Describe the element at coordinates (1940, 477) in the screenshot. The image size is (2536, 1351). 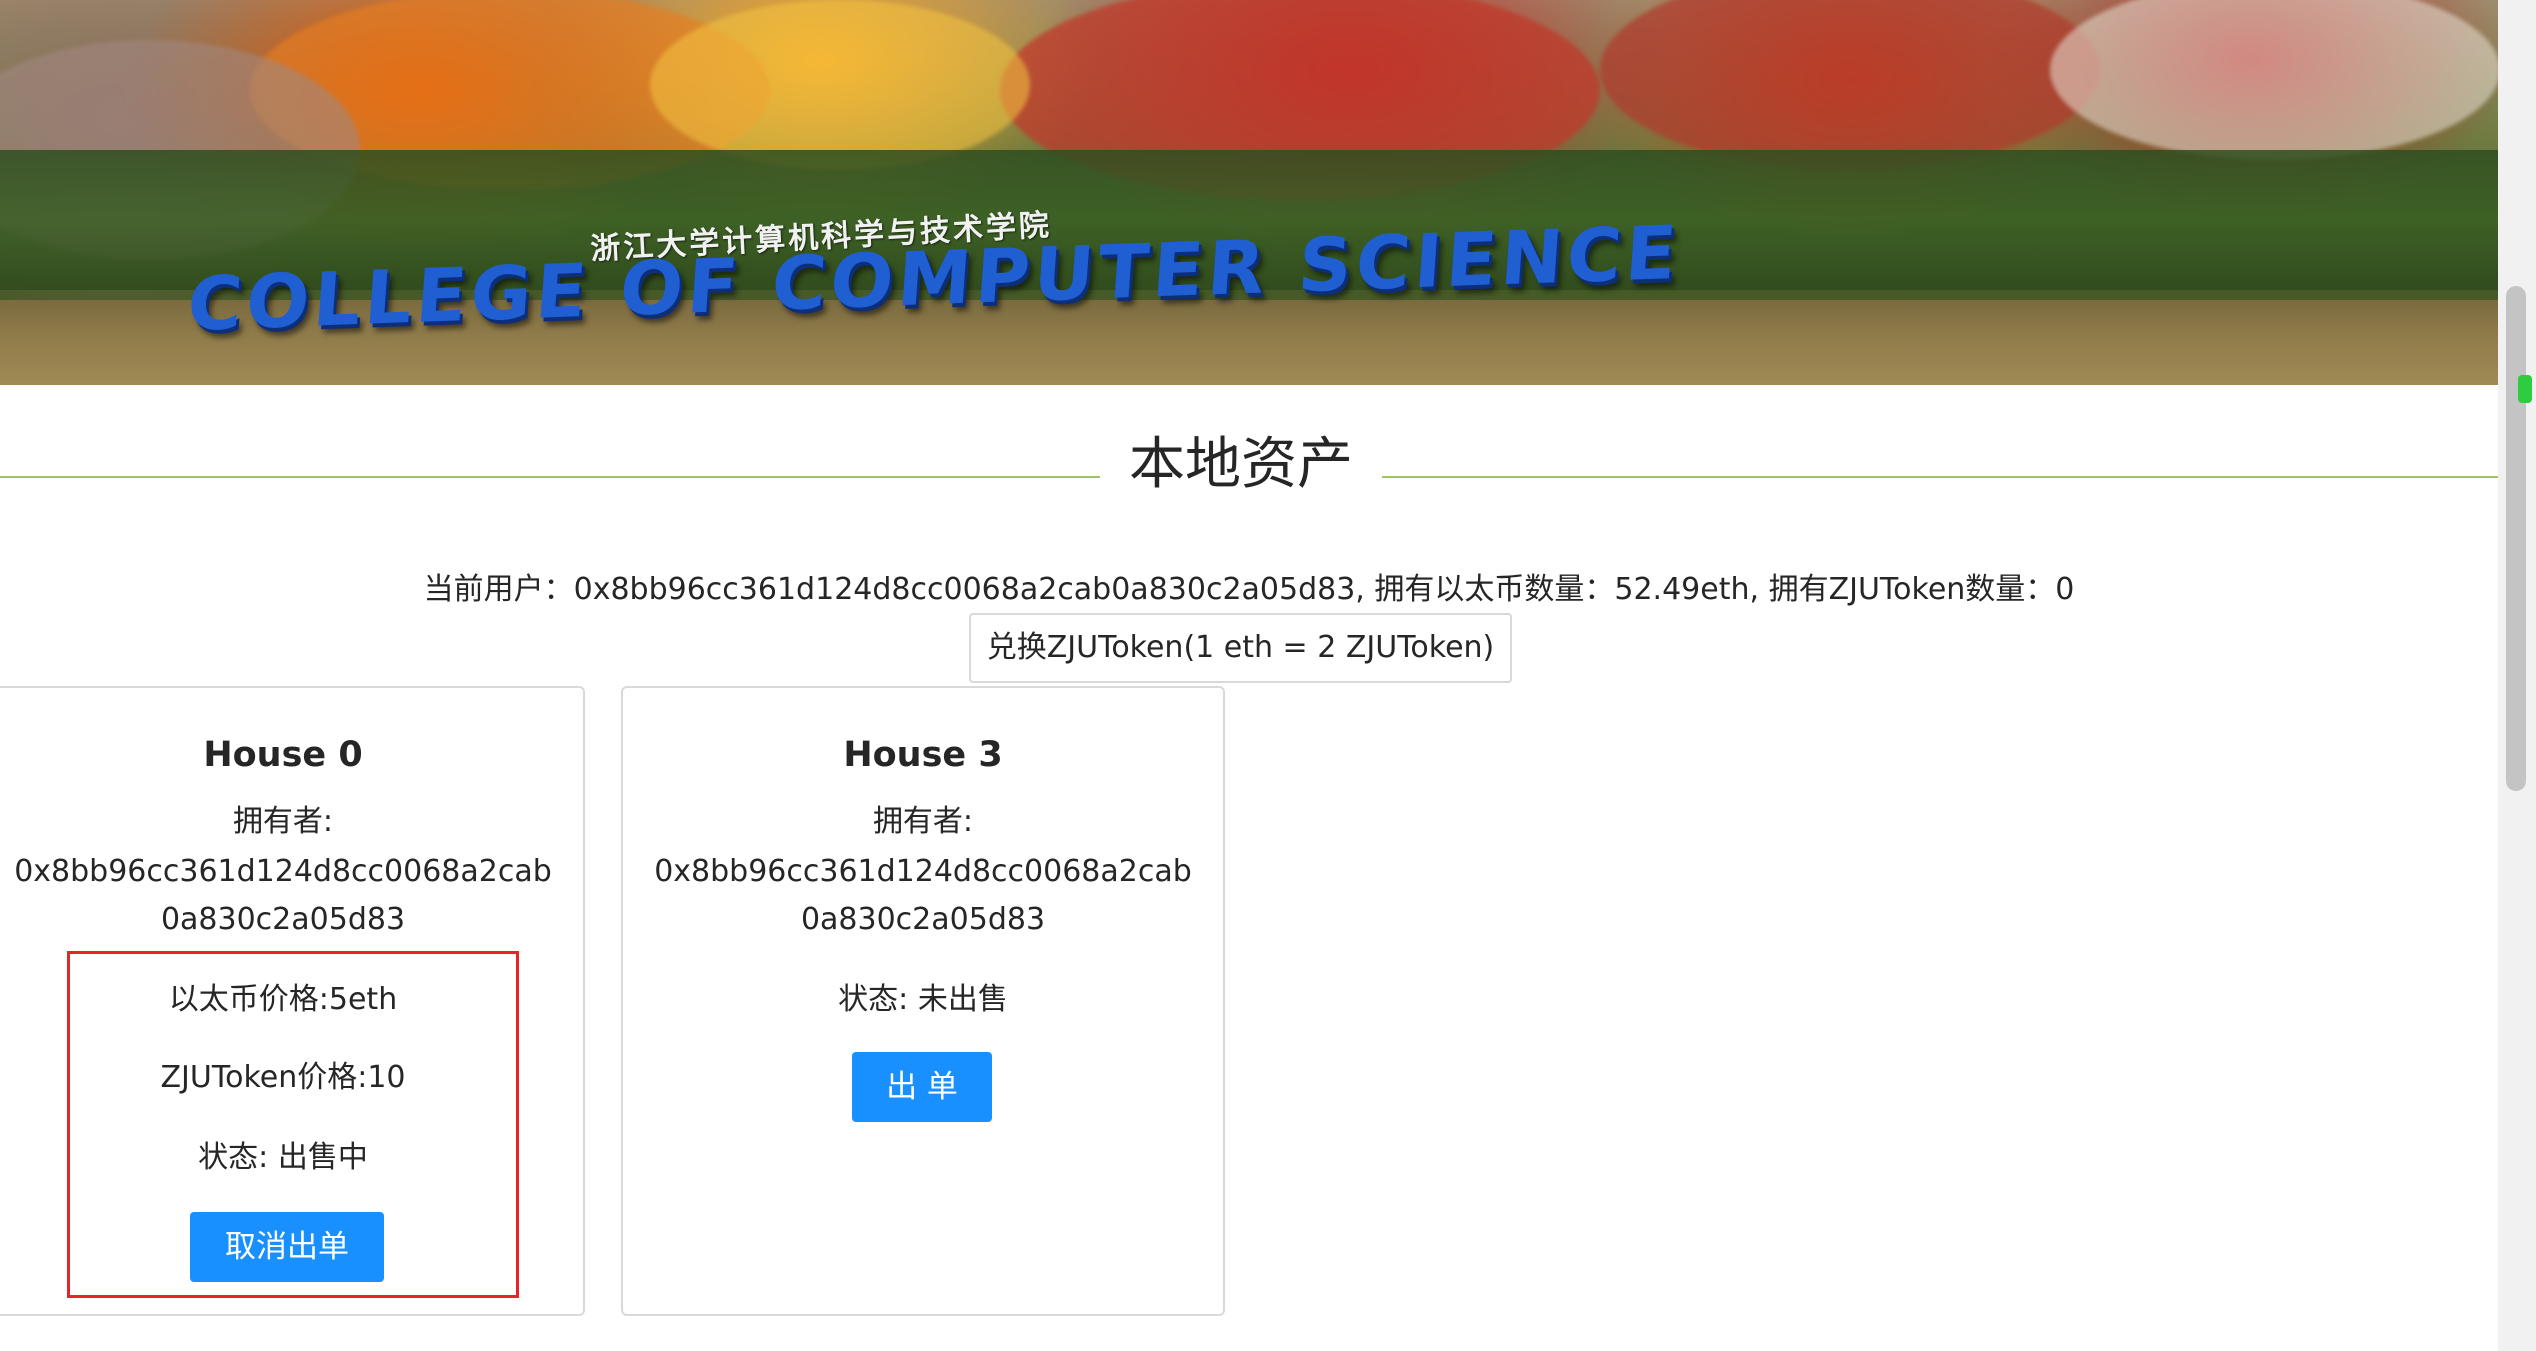
I see `divider-line-right` at that location.